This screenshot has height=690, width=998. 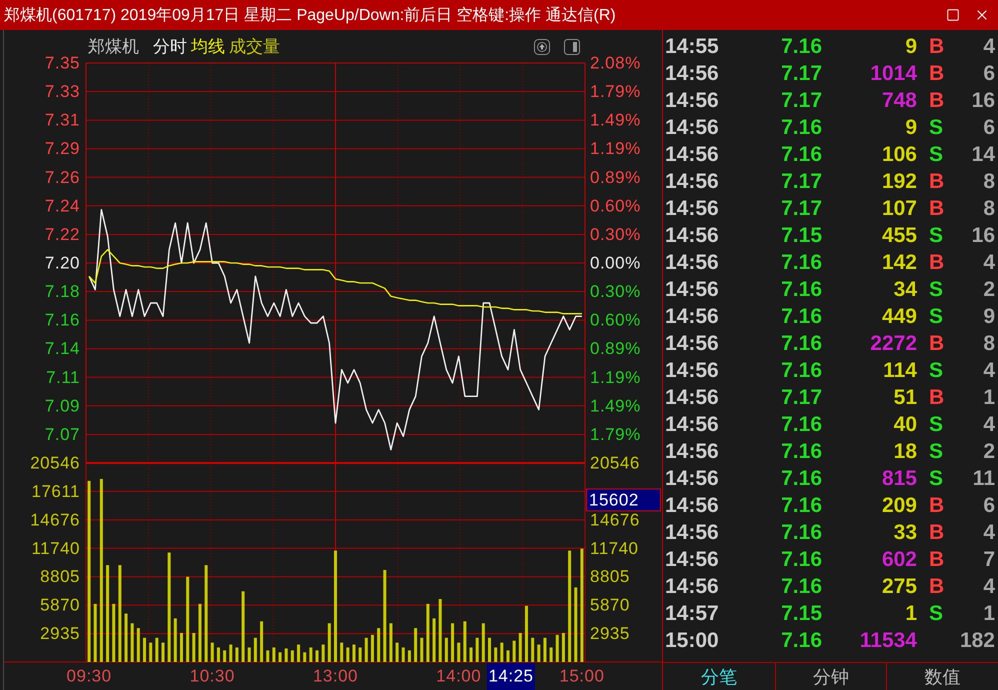 What do you see at coordinates (899, 154) in the screenshot?
I see `trade-volume: 106` at bounding box center [899, 154].